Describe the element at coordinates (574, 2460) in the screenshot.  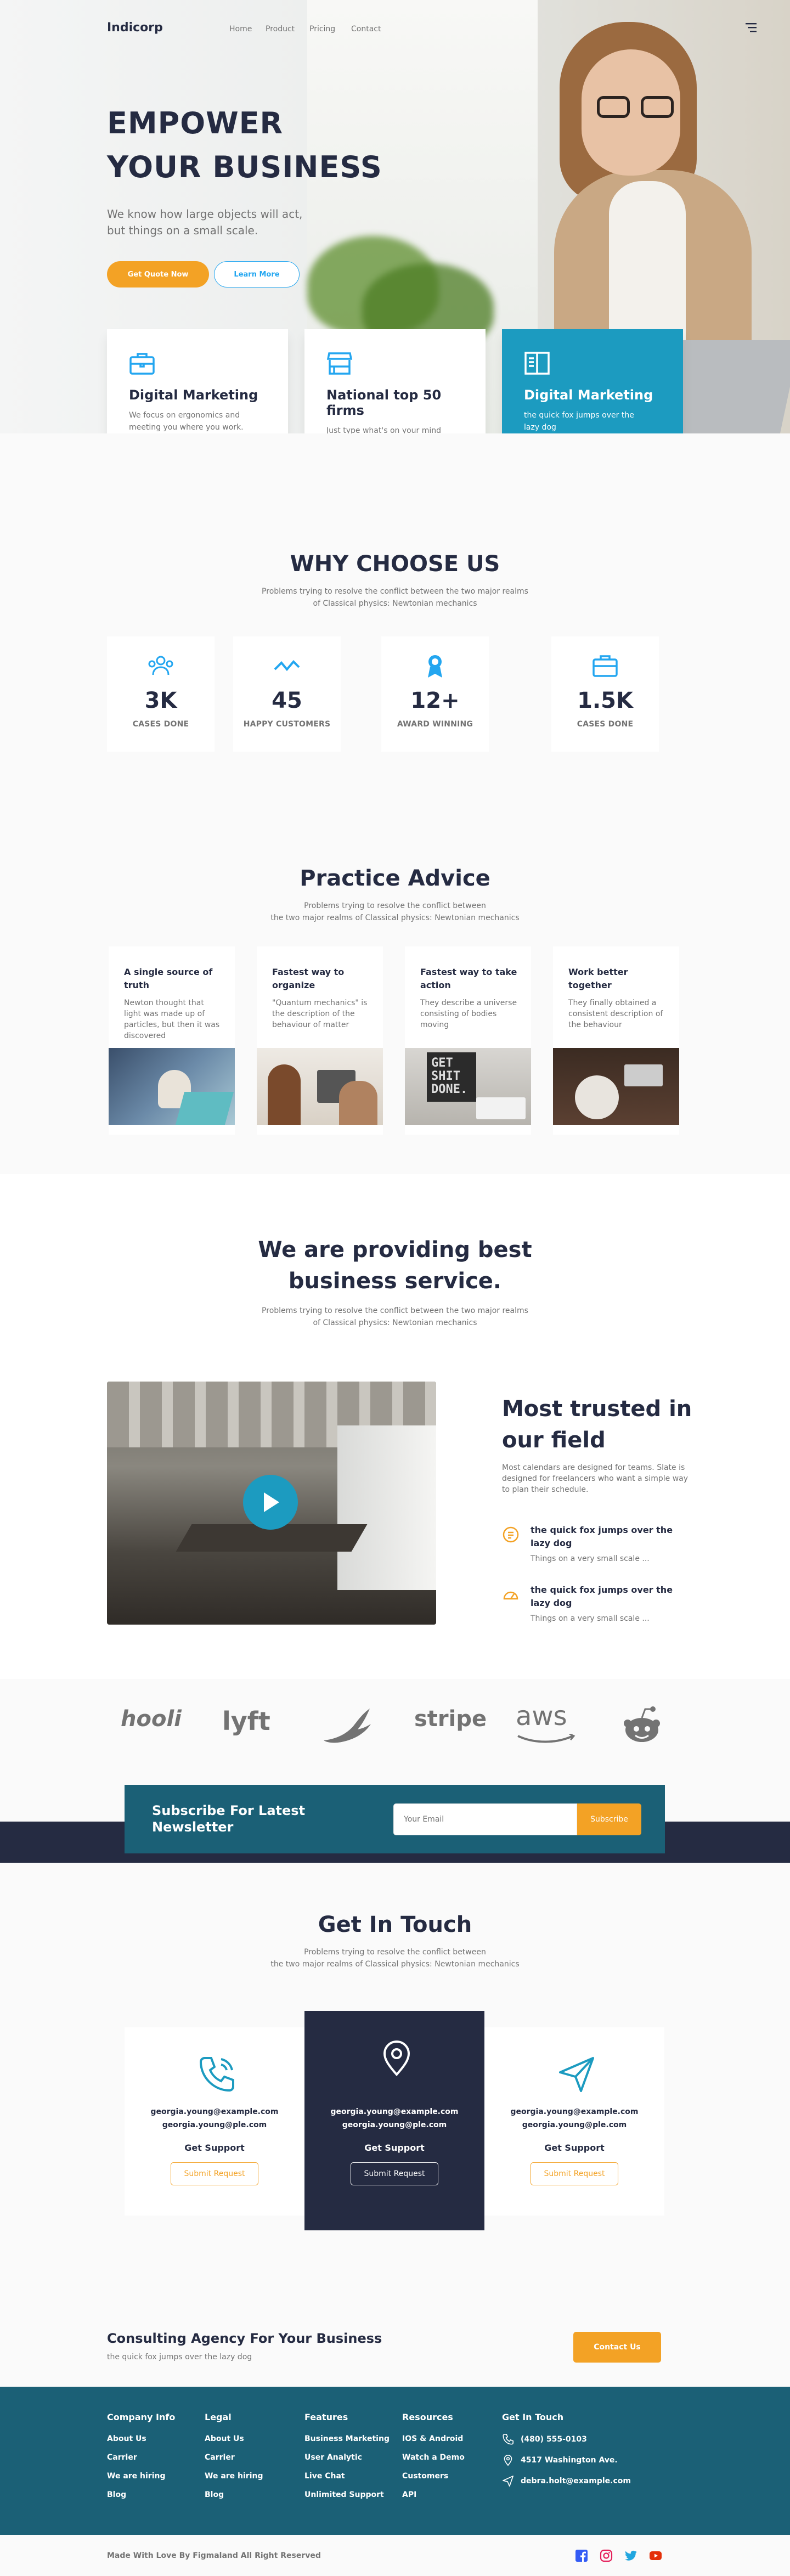
I see `footer-address: 4517 Washington Ave.` at that location.